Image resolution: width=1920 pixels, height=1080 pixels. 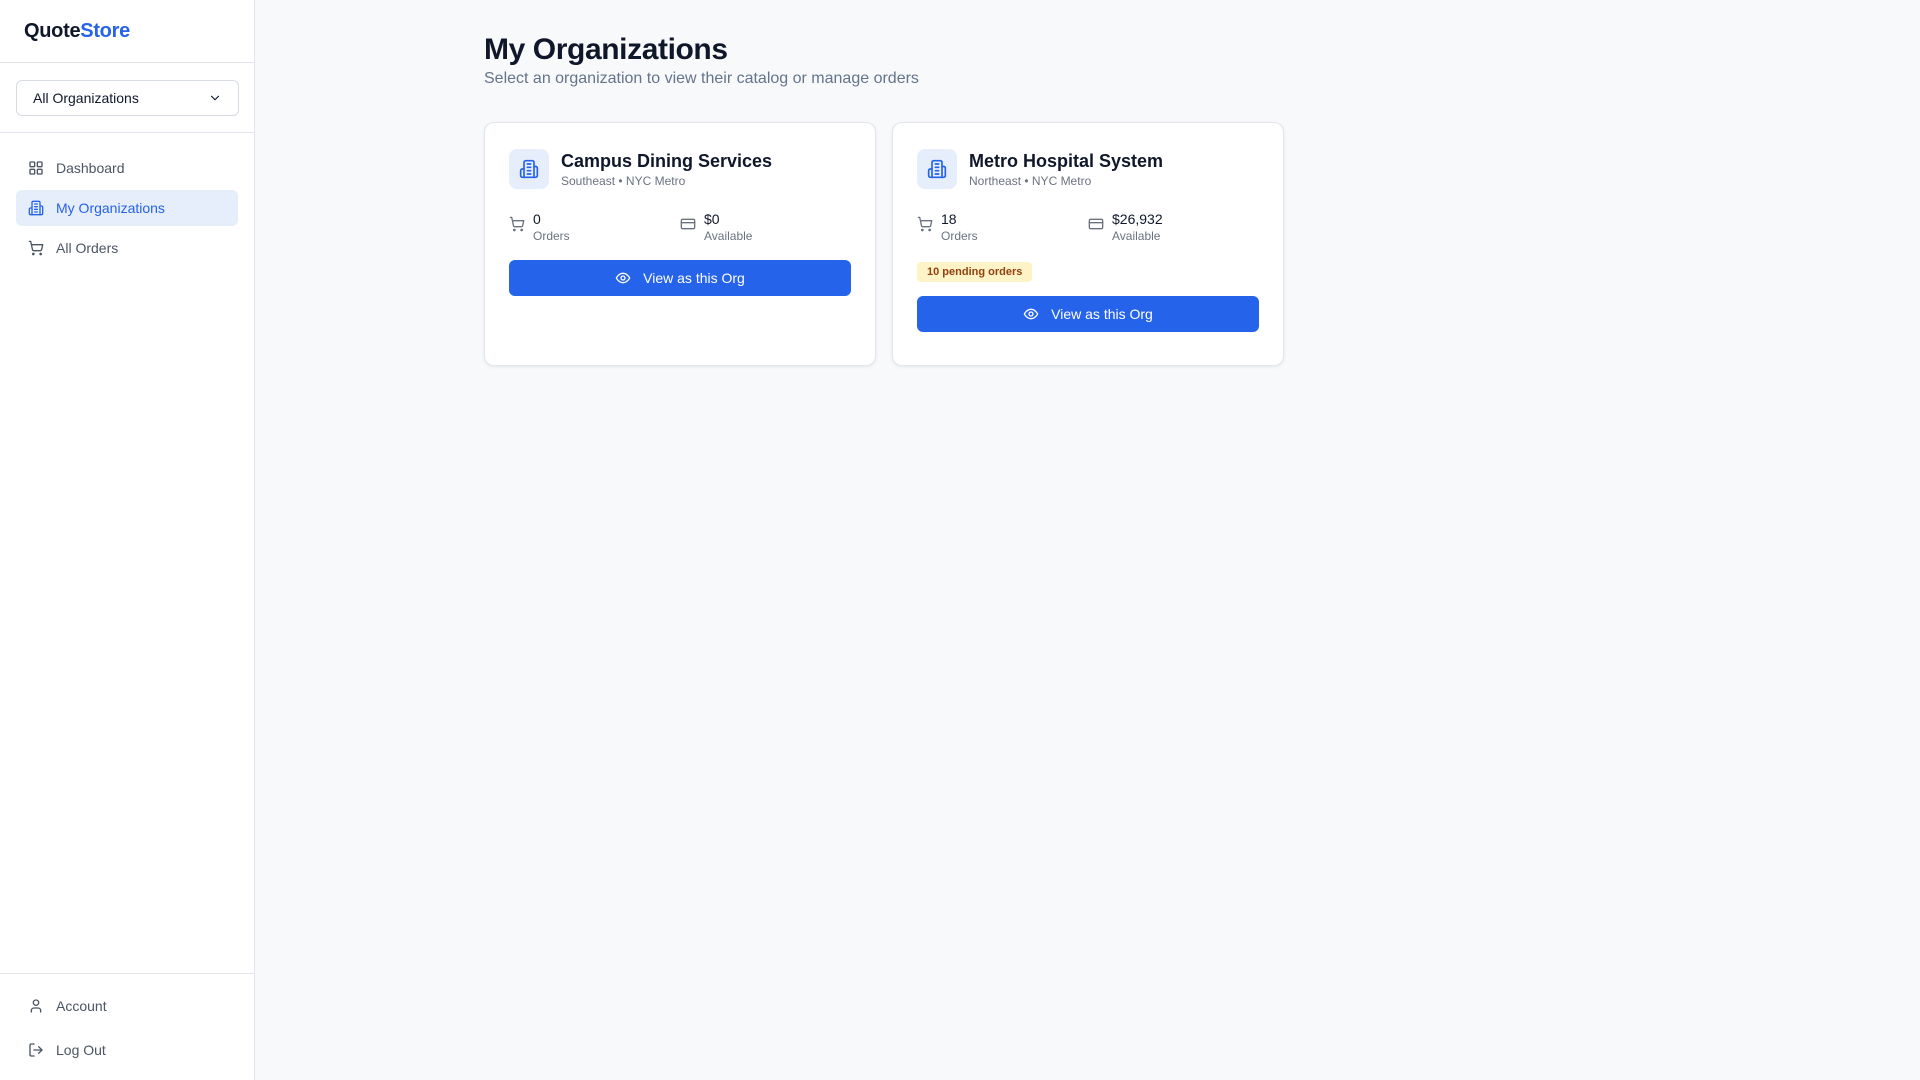 I want to click on pending-orders-badge: 10 pending orders, so click(x=975, y=272).